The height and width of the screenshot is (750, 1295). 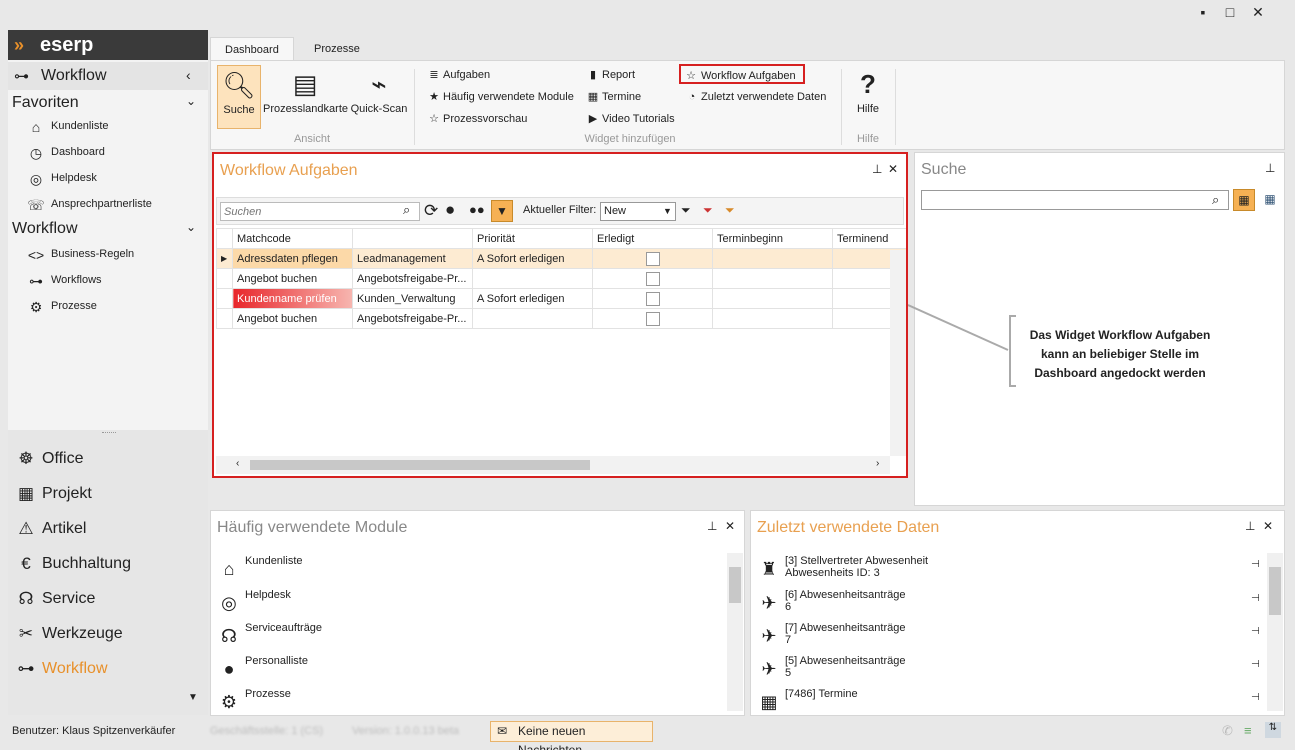 What do you see at coordinates (412, 258) in the screenshot?
I see `process-cell: Leadmanagement` at bounding box center [412, 258].